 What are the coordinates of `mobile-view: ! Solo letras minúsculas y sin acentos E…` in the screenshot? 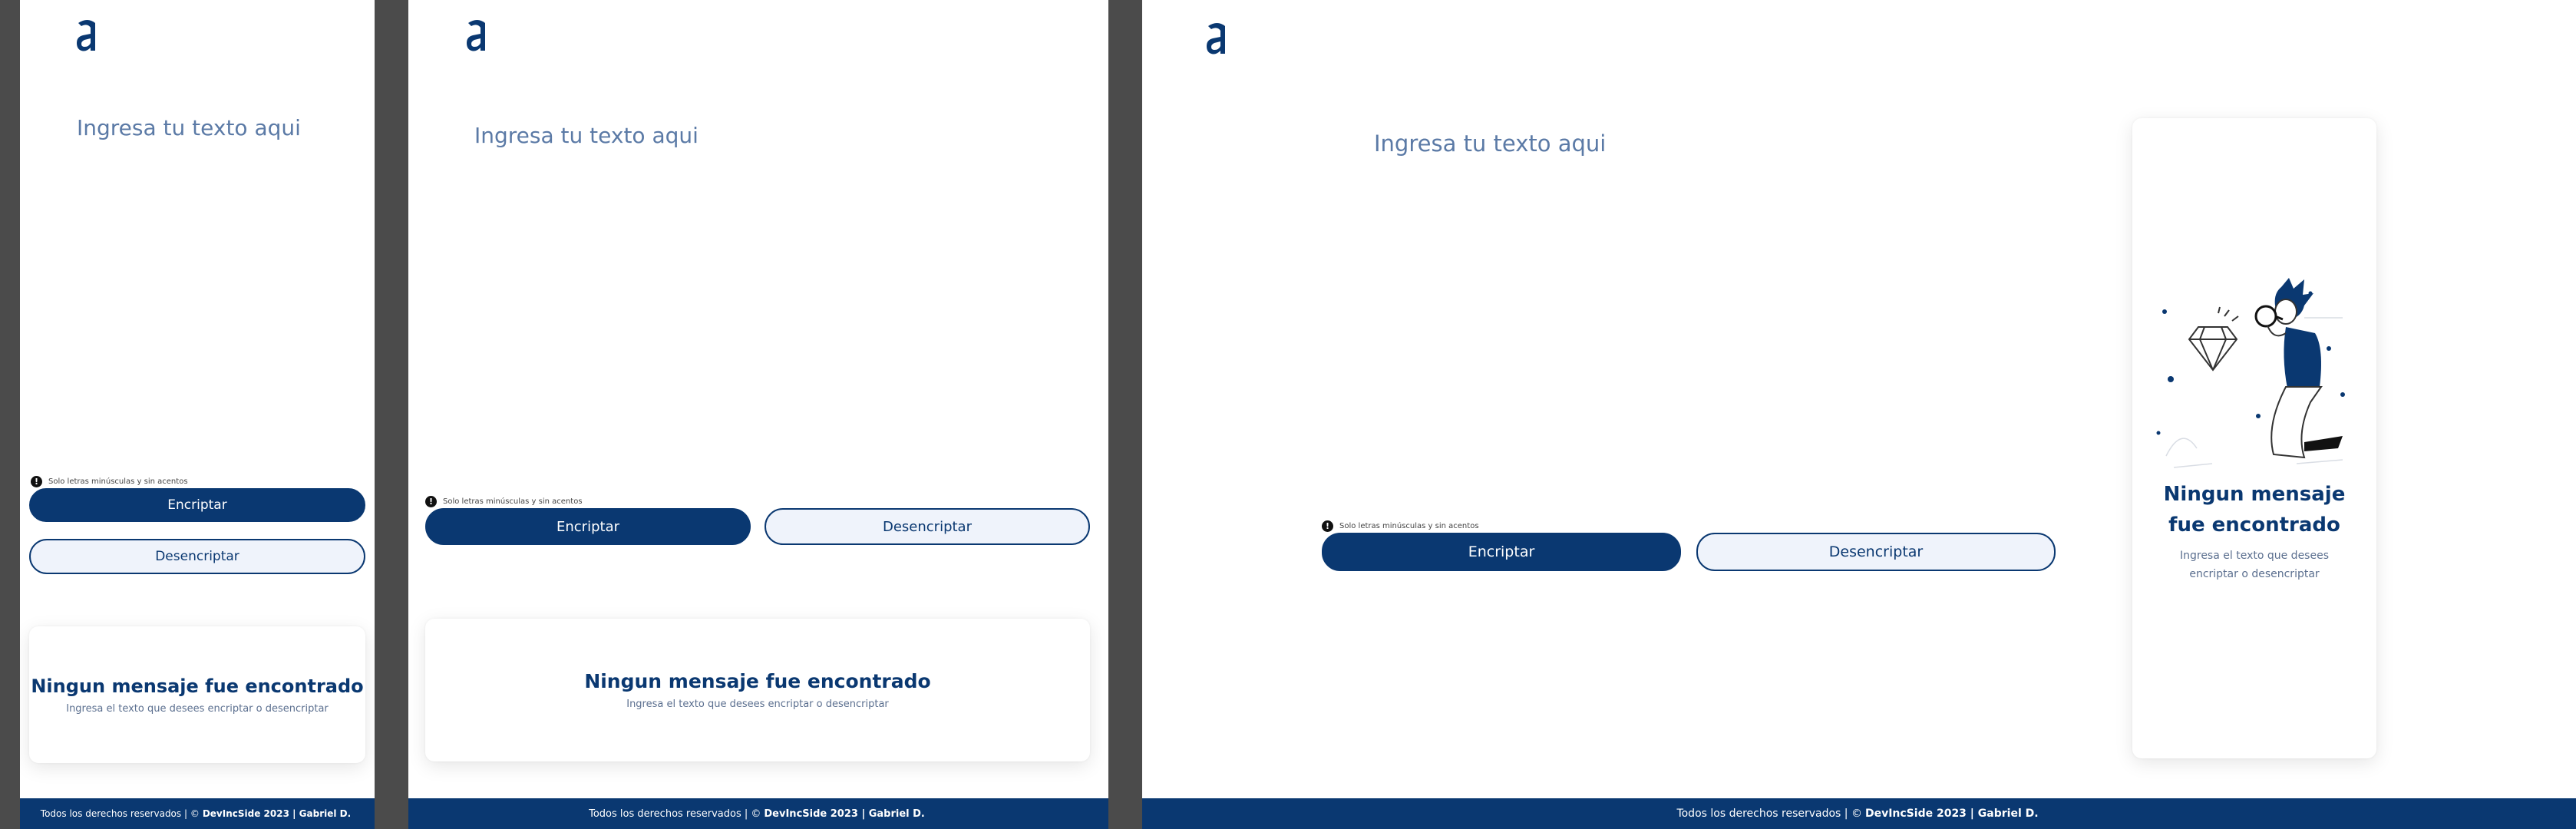 It's located at (197, 414).